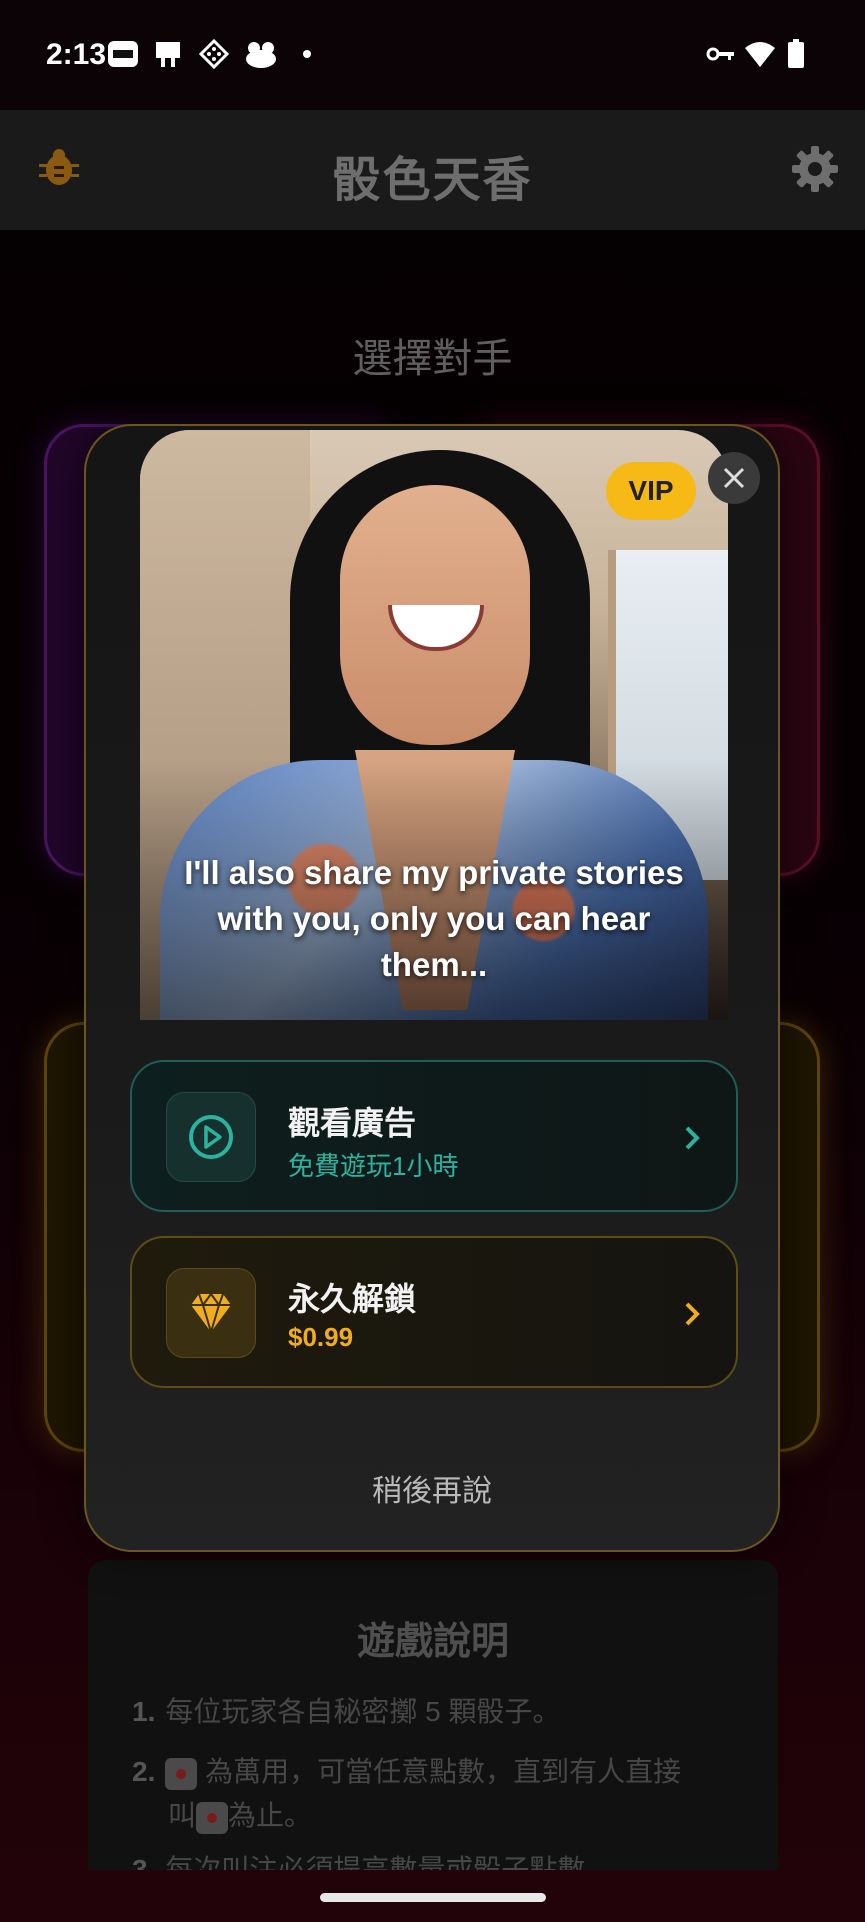  I want to click on rule-item: 3. 每次叫注必須提高數量或骰子點數, so click(442, 1859).